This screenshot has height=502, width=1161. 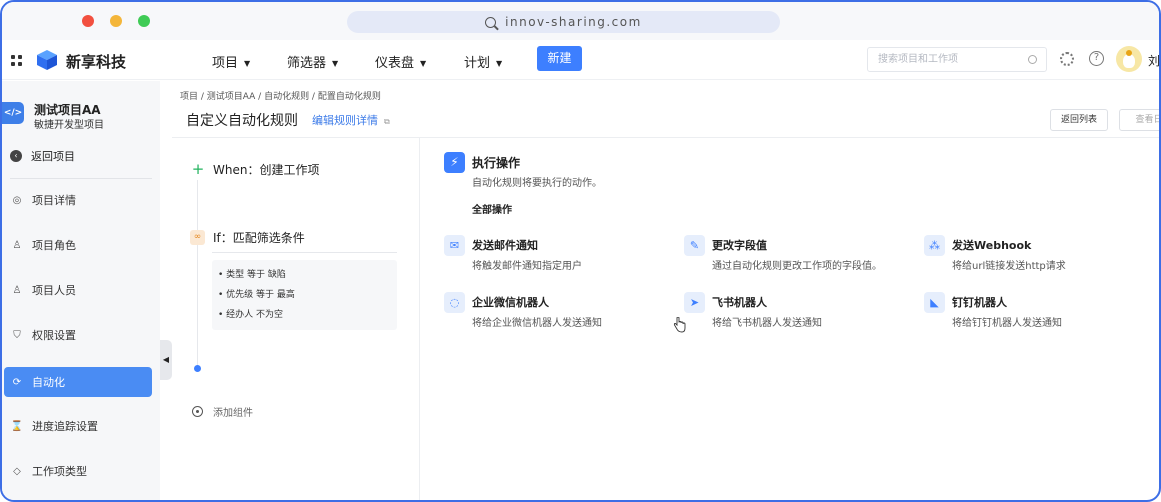 I want to click on actions-title: 执行操作, so click(x=496, y=163).